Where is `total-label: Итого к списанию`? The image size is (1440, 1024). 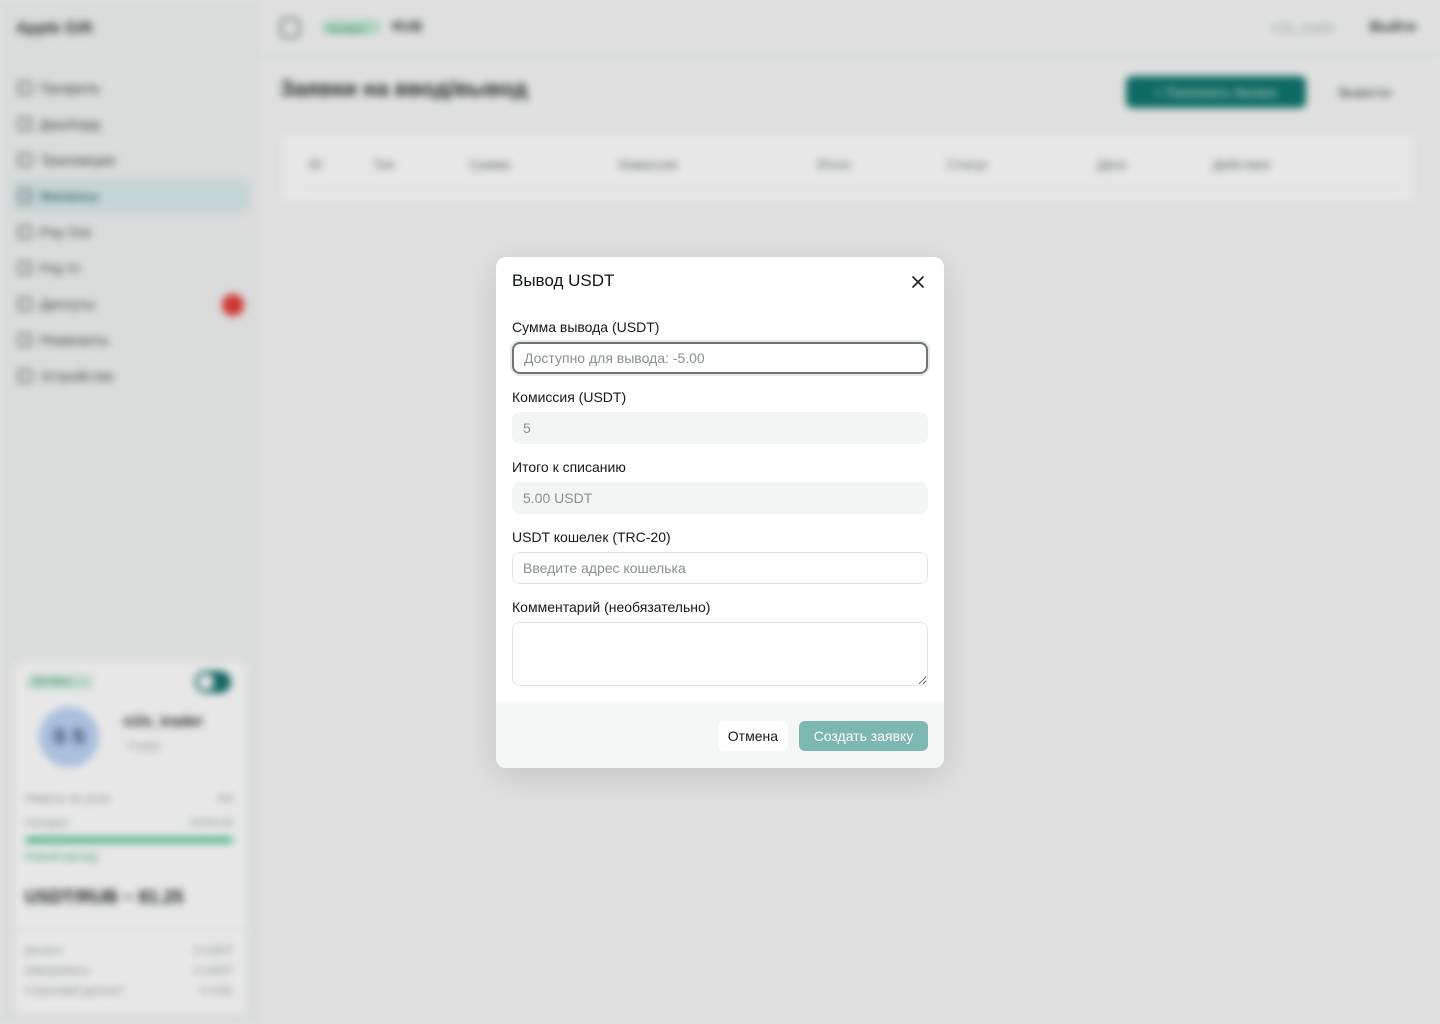 total-label: Итого к списанию is located at coordinates (569, 467).